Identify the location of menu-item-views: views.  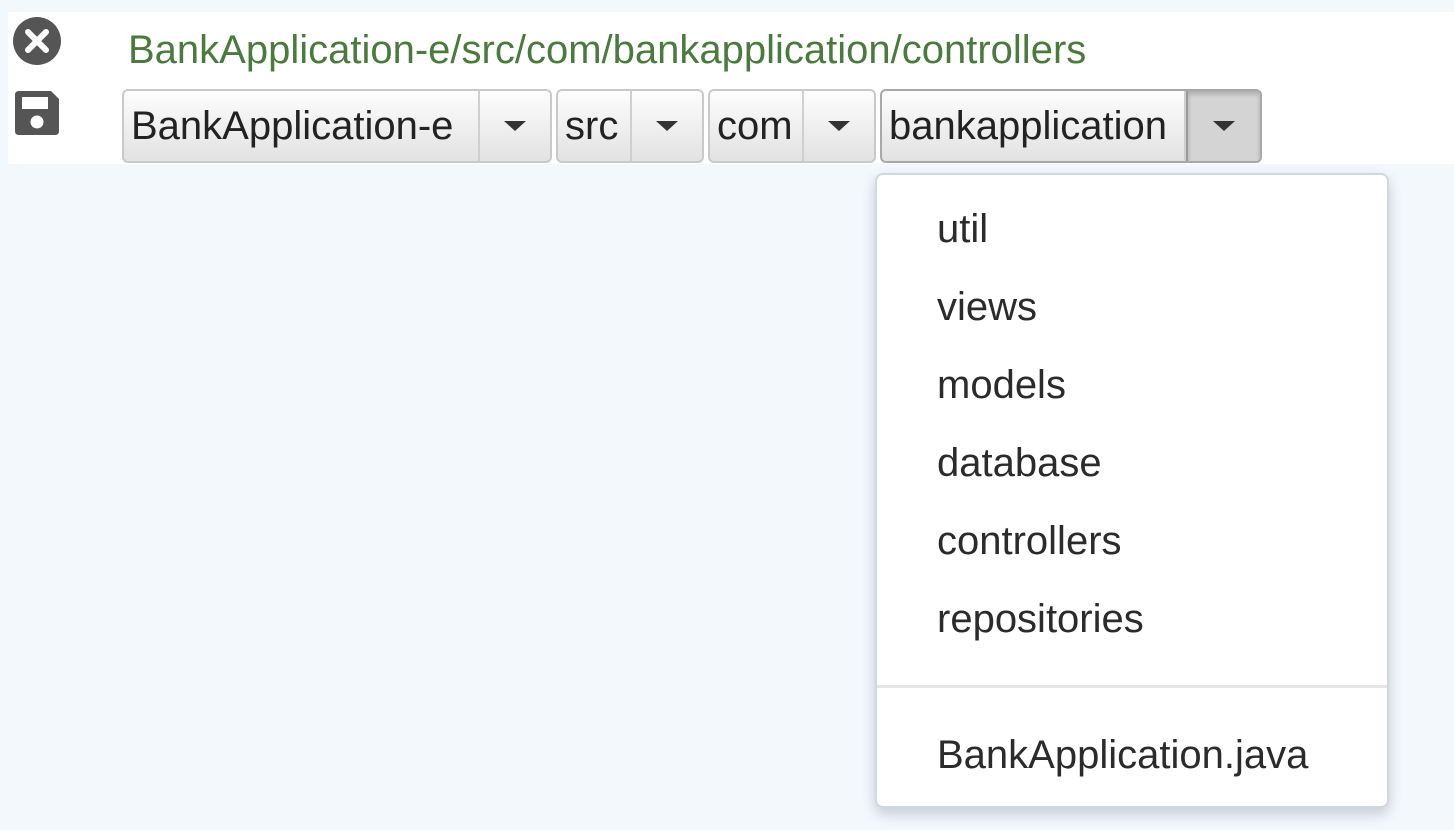
(987, 307).